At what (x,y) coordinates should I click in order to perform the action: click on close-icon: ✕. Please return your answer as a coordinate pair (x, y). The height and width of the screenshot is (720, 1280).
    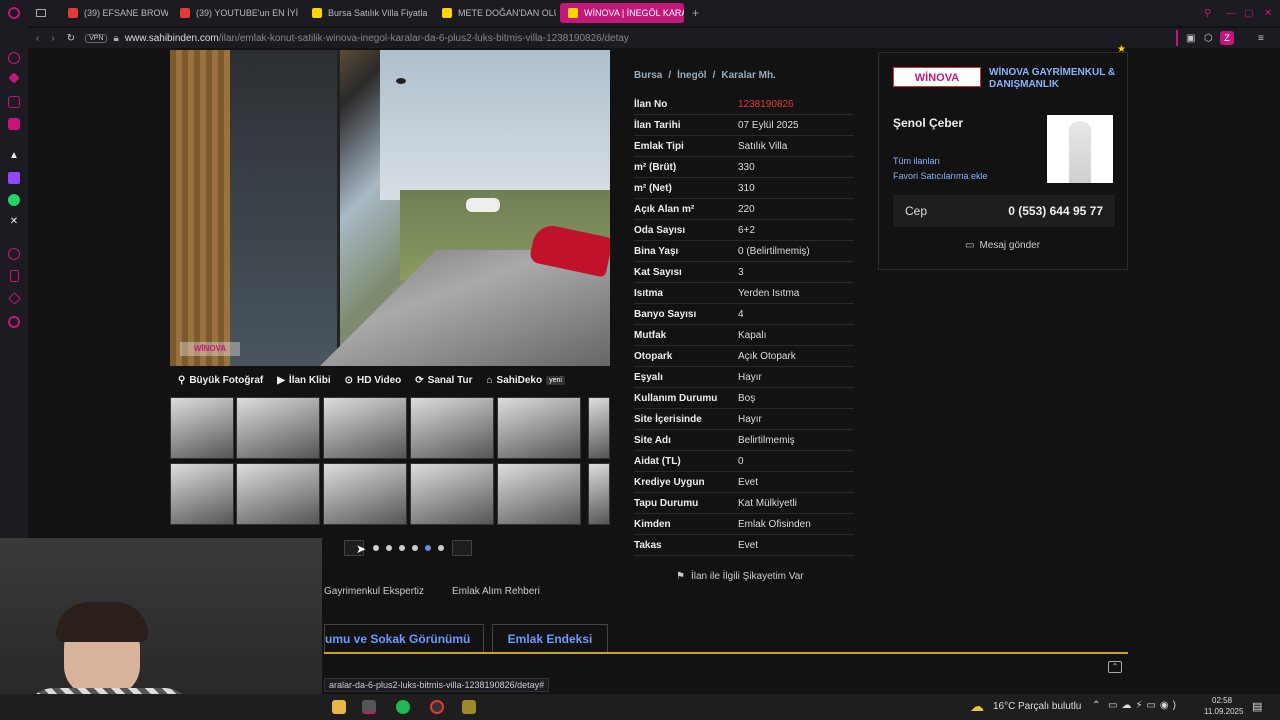
    Looking at the image, I should click on (1268, 13).